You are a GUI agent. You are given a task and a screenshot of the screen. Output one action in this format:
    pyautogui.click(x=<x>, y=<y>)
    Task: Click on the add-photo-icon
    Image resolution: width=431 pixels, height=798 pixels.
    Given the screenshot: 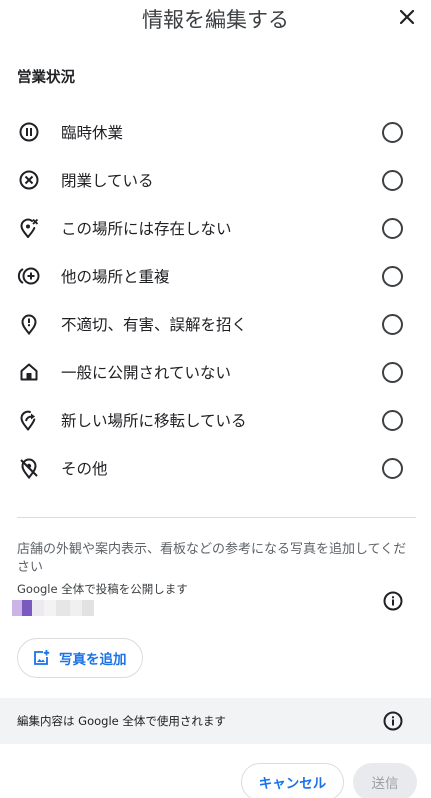 What is the action you would take?
    pyautogui.click(x=41, y=658)
    